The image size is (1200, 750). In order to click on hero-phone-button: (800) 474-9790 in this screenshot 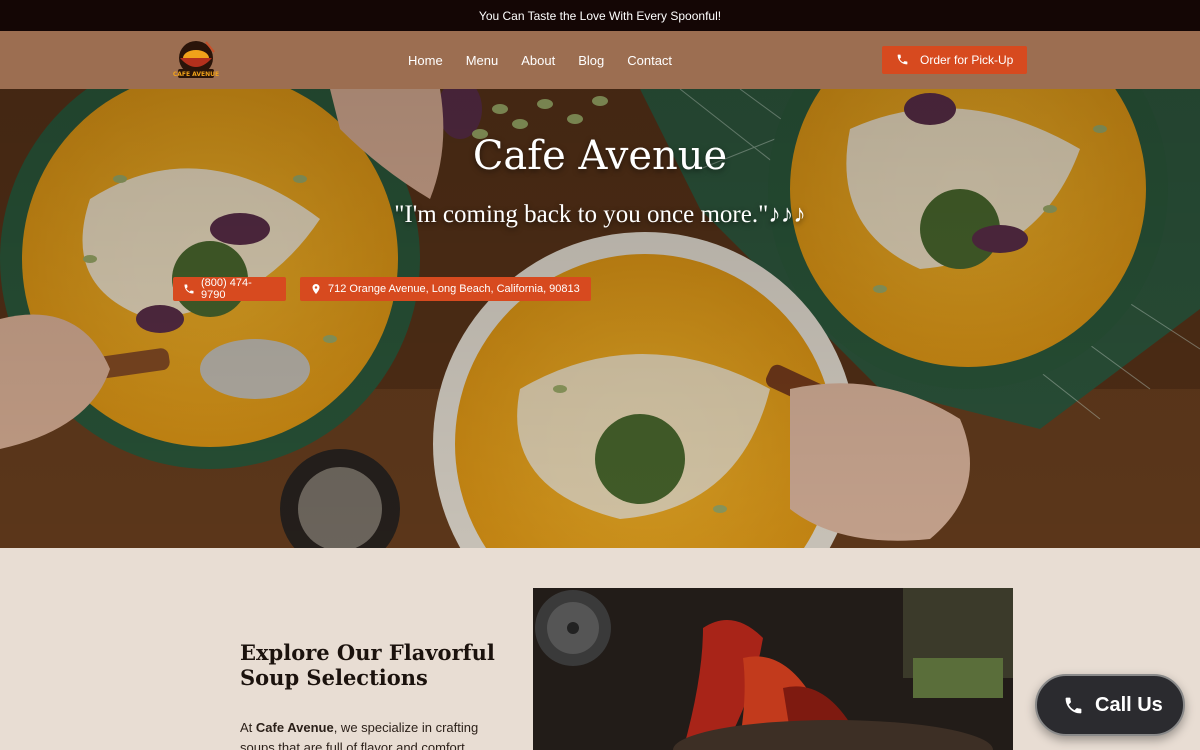, I will do `click(229, 289)`.